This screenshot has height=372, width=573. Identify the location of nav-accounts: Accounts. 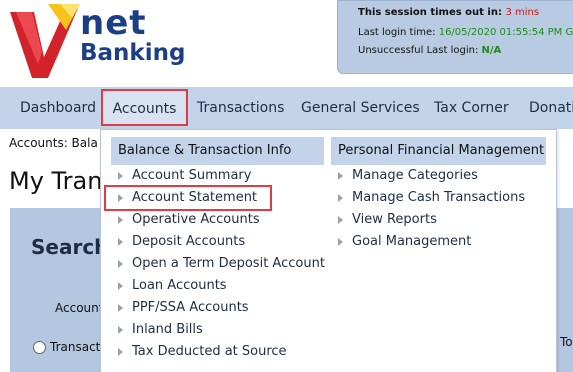
(144, 107).